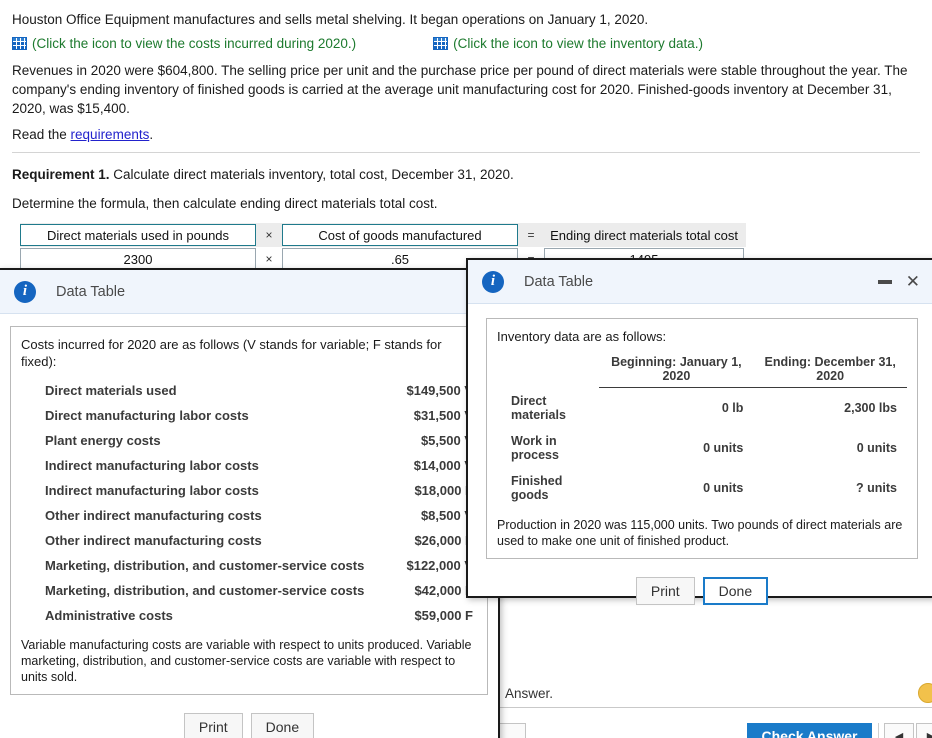 The image size is (932, 738). What do you see at coordinates (809, 730) in the screenshot?
I see `check-answer-button: Check Answer` at bounding box center [809, 730].